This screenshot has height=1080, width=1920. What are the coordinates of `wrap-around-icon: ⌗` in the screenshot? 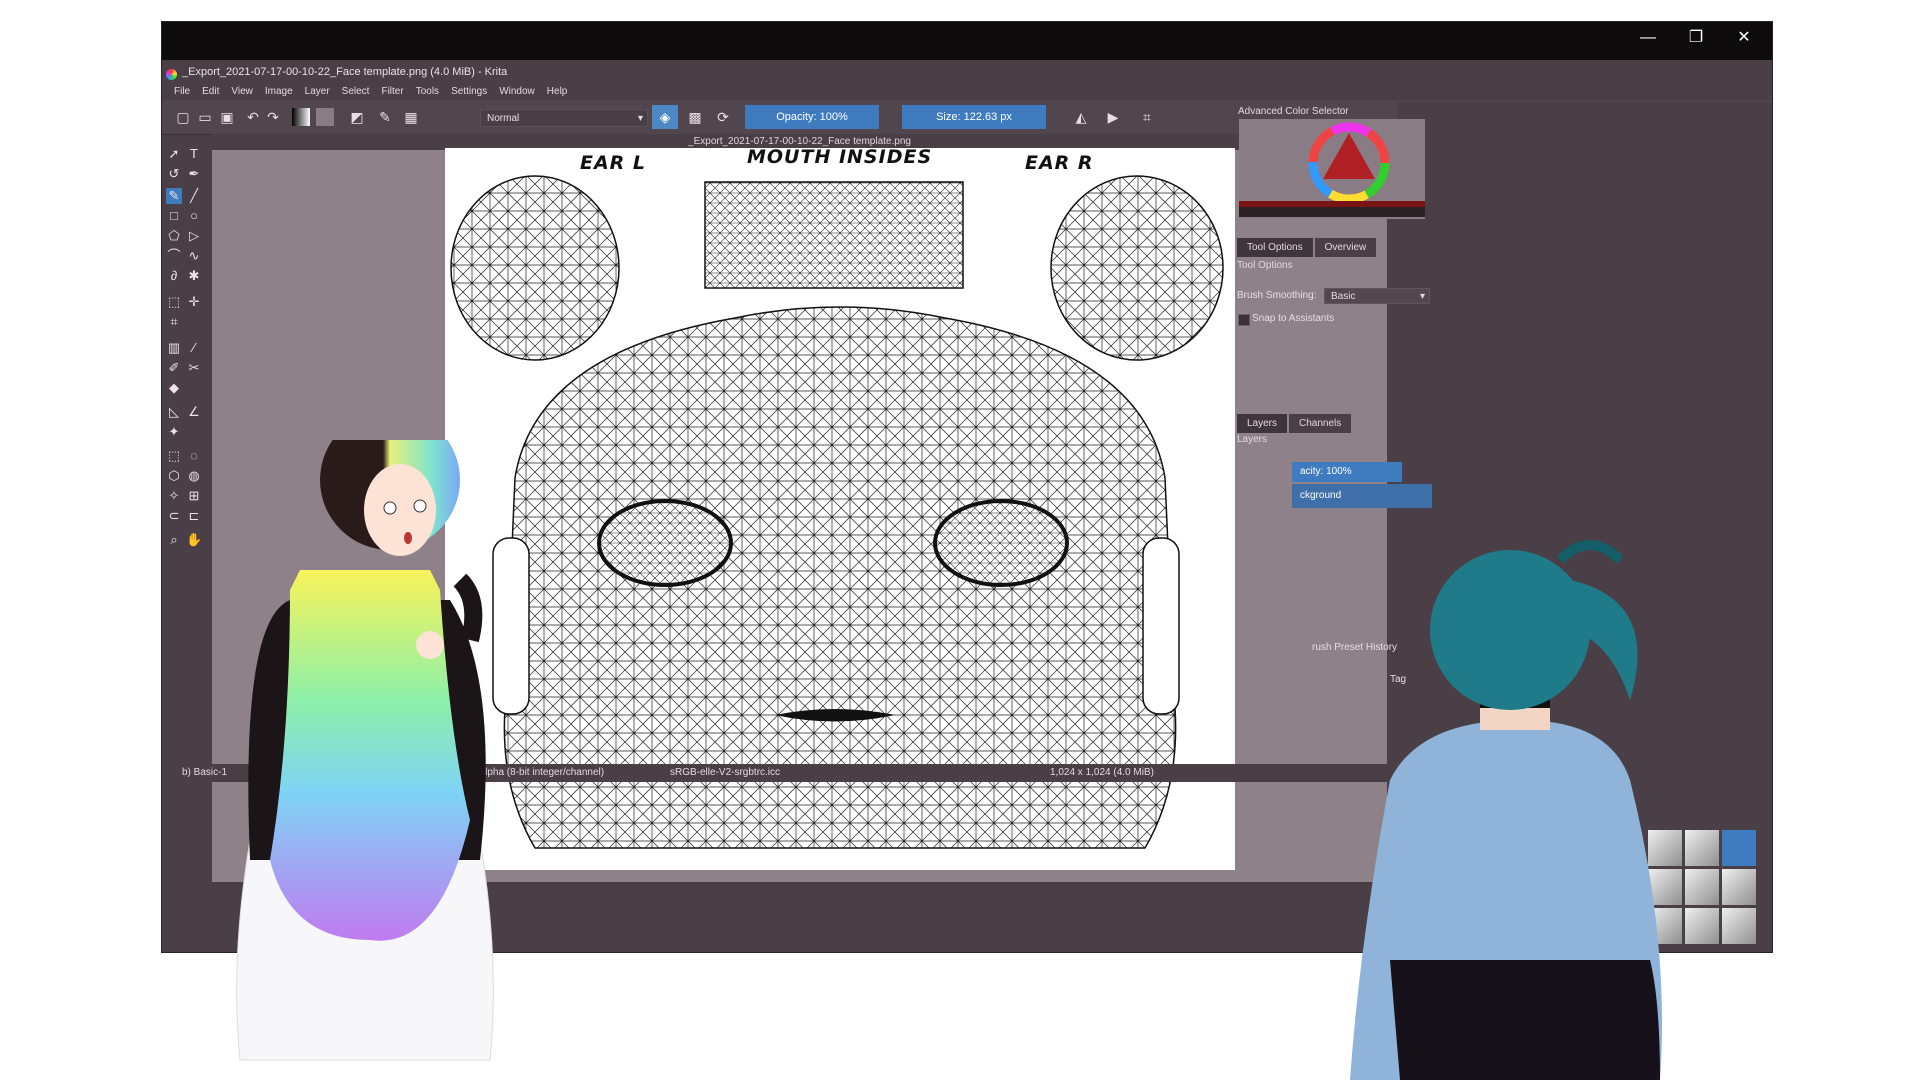 It's located at (1147, 117).